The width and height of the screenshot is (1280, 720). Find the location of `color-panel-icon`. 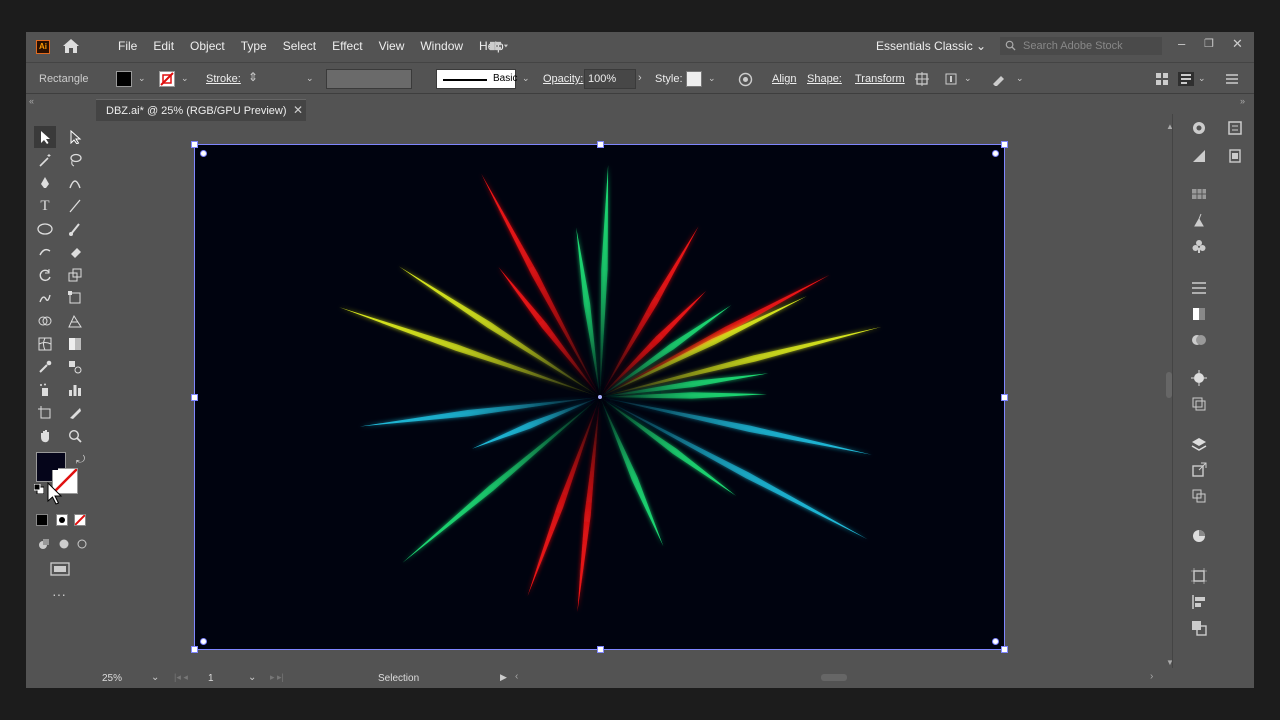

color-panel-icon is located at coordinates (1199, 536).